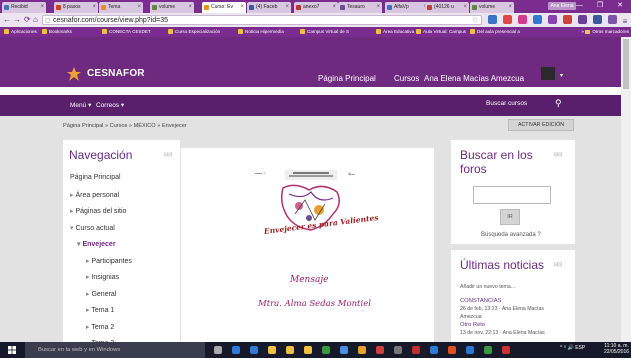  Describe the element at coordinates (100, 327) in the screenshot. I see `nav-item: ▸ Tema 2` at that location.